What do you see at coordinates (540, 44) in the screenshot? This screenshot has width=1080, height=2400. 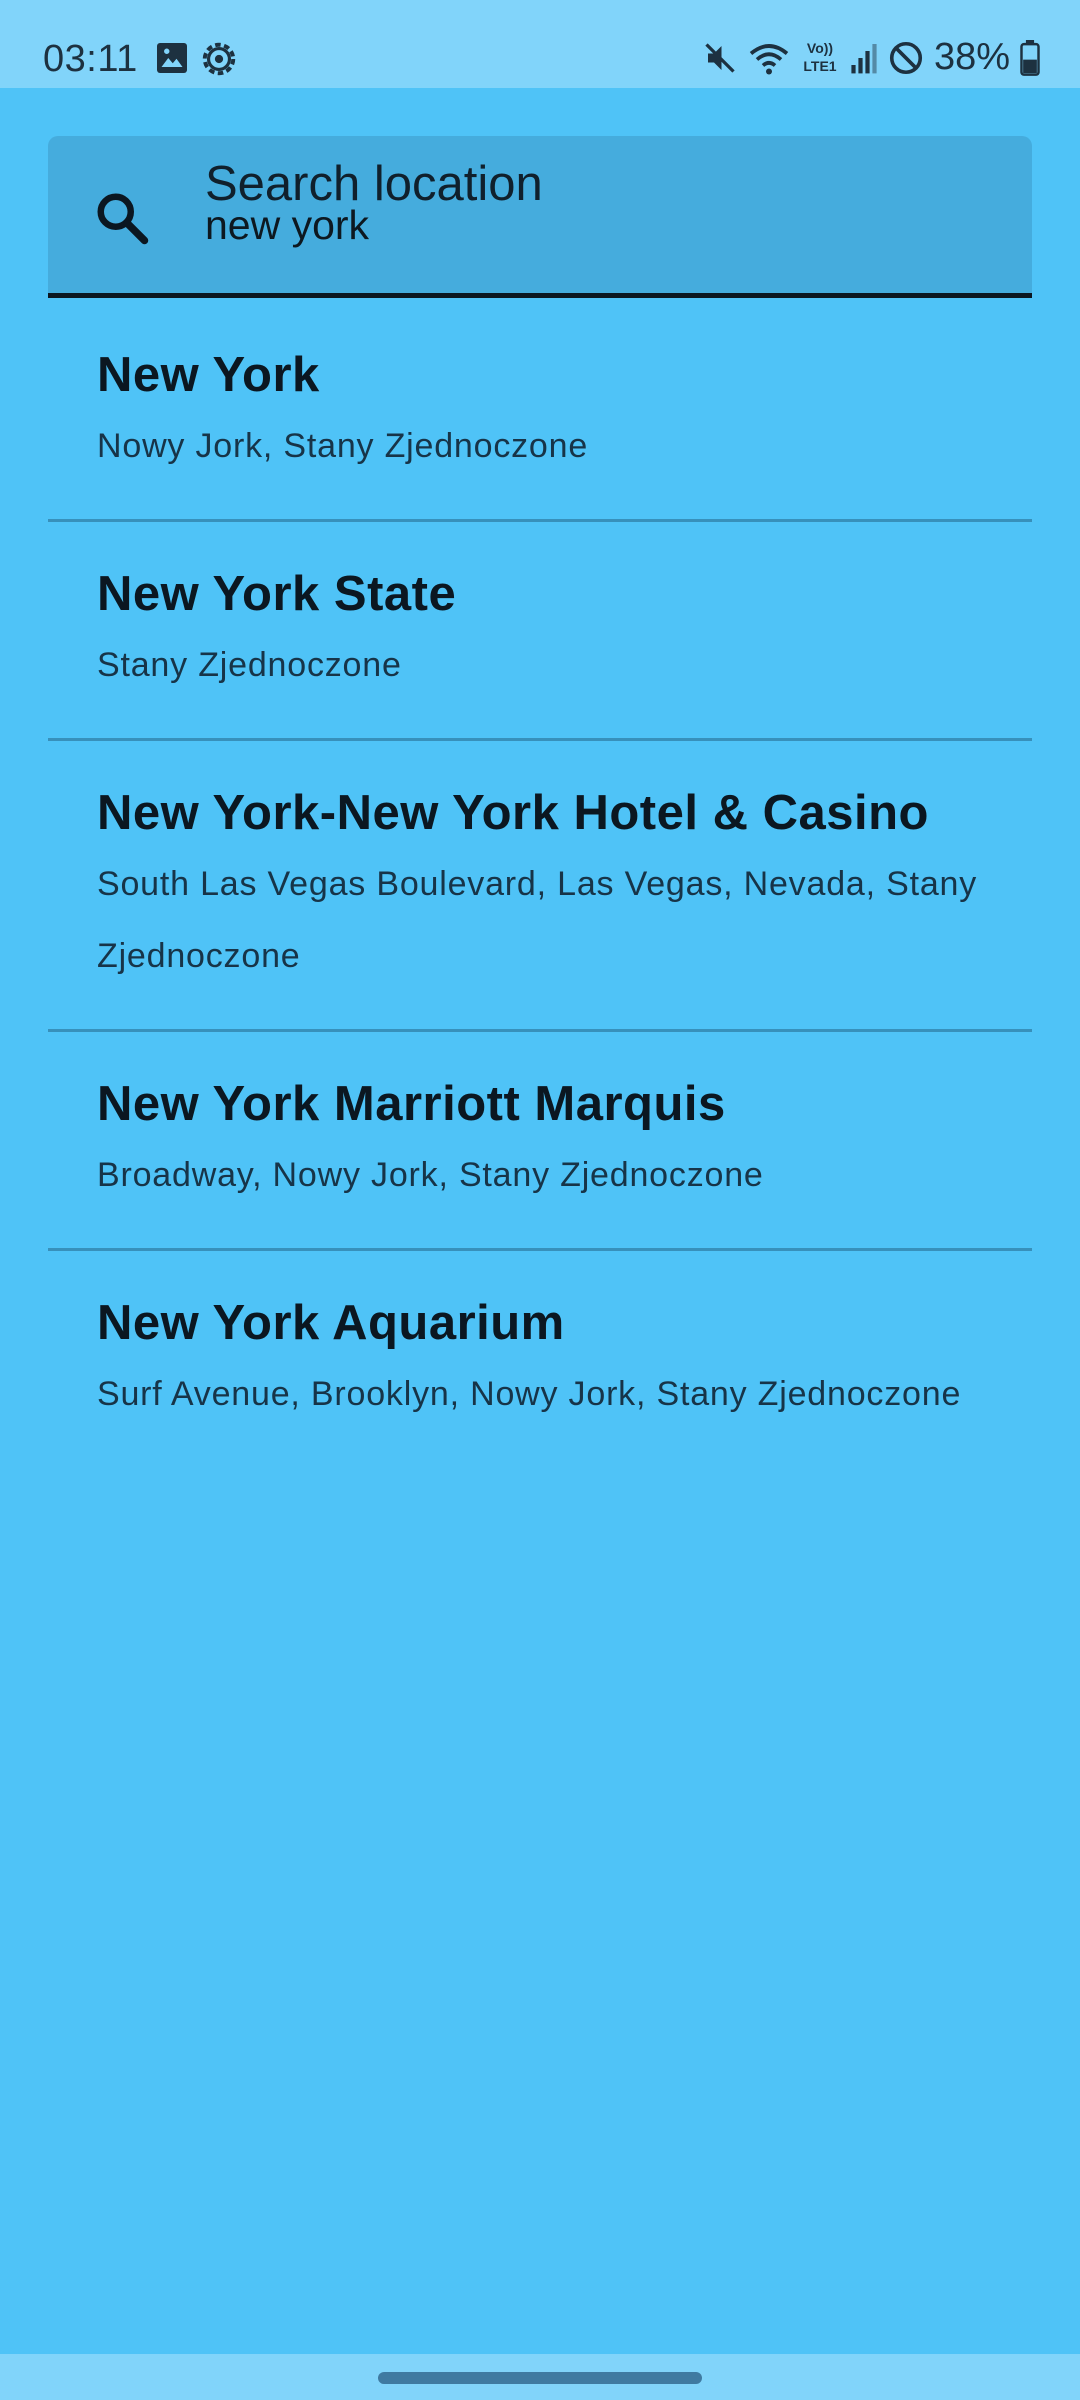 I see `status-bar: 03:11 Vo)) LTE1 38%` at bounding box center [540, 44].